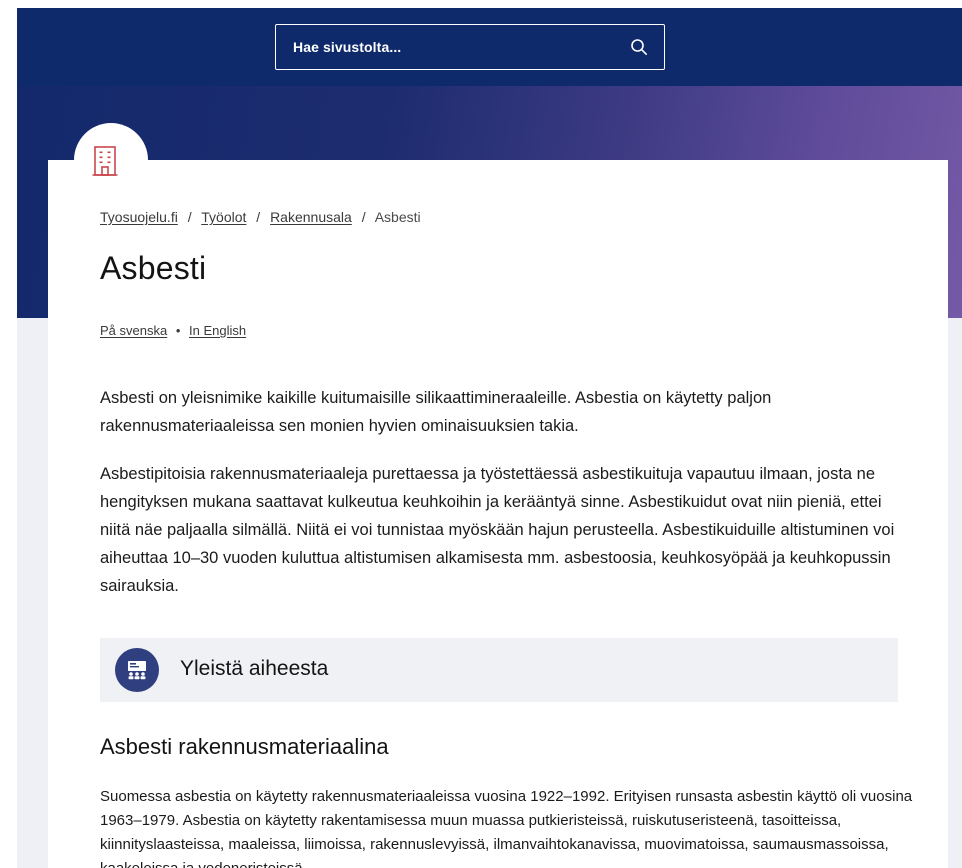 The width and height of the screenshot is (962, 868). What do you see at coordinates (499, 670) in the screenshot?
I see `topic-accordion-yleista: Yleistä aiheesta` at bounding box center [499, 670].